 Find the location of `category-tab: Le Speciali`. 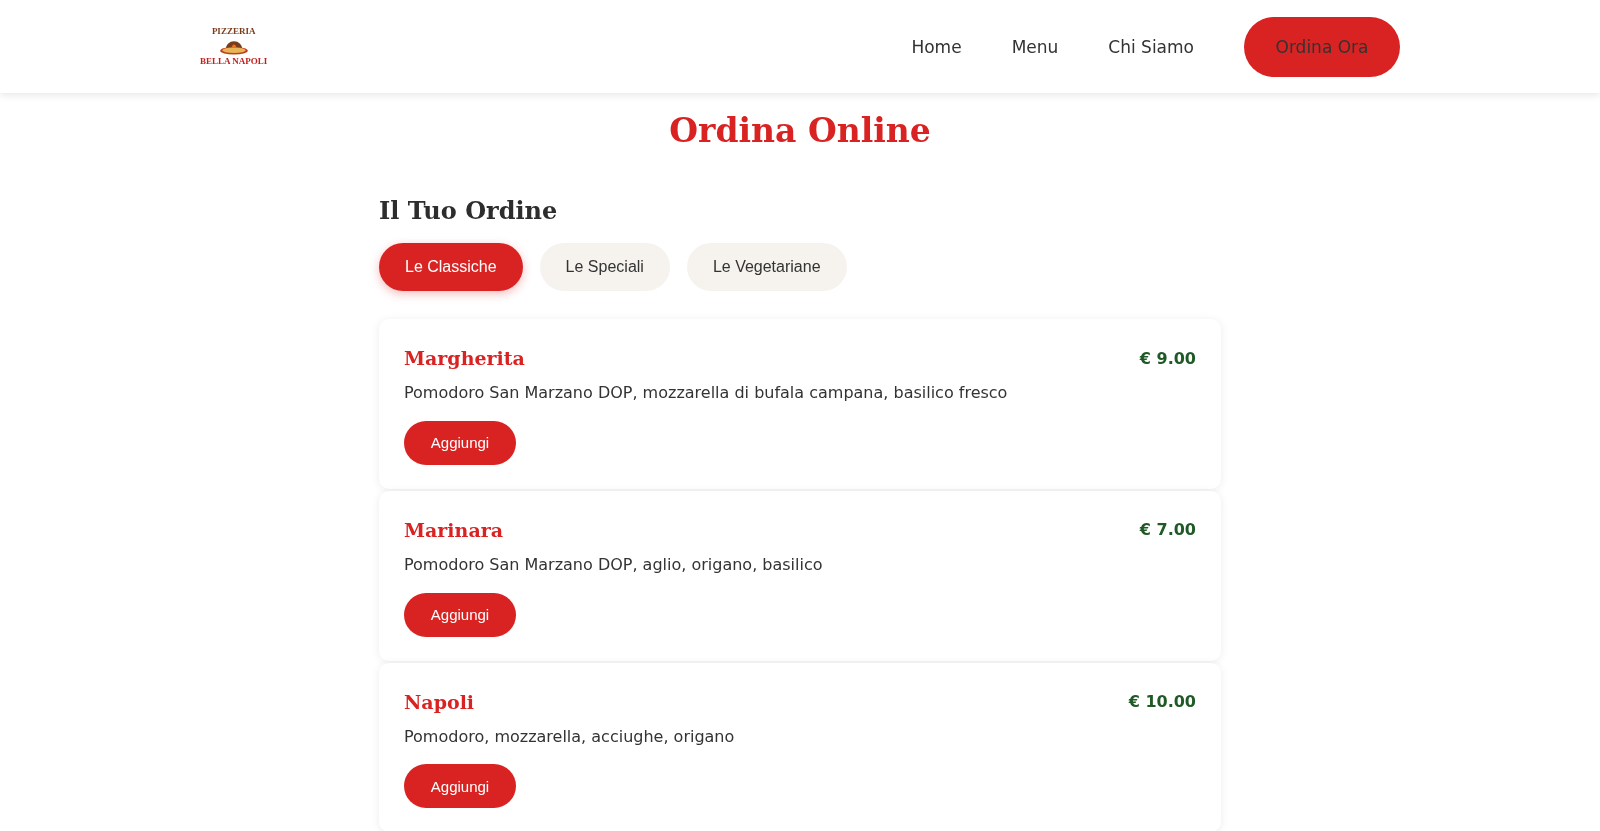

category-tab: Le Speciali is located at coordinates (604, 267).